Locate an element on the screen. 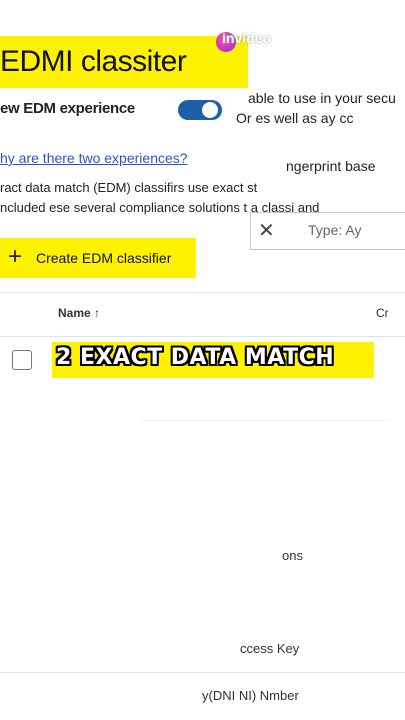 The image size is (405, 720). row-checkbox is located at coordinates (22, 360).